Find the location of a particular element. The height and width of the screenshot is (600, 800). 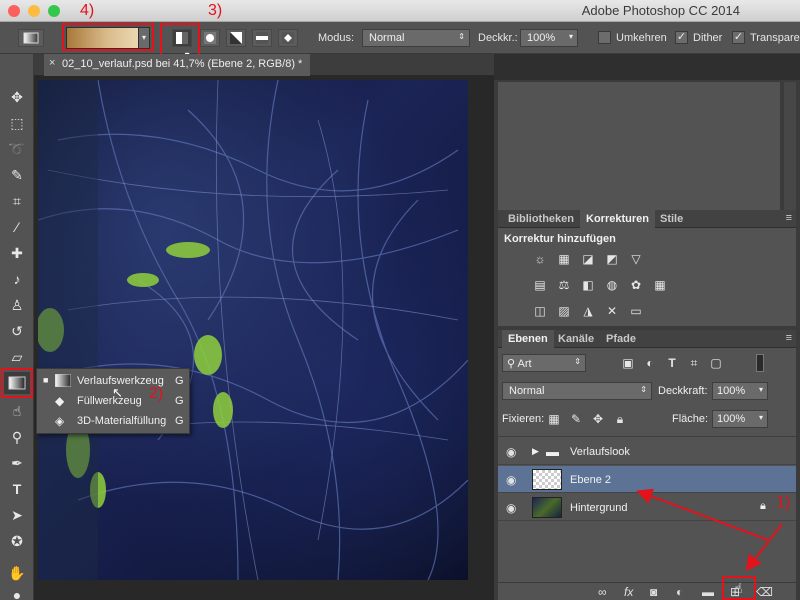

annotation-arrows is located at coordinates (709, 530).